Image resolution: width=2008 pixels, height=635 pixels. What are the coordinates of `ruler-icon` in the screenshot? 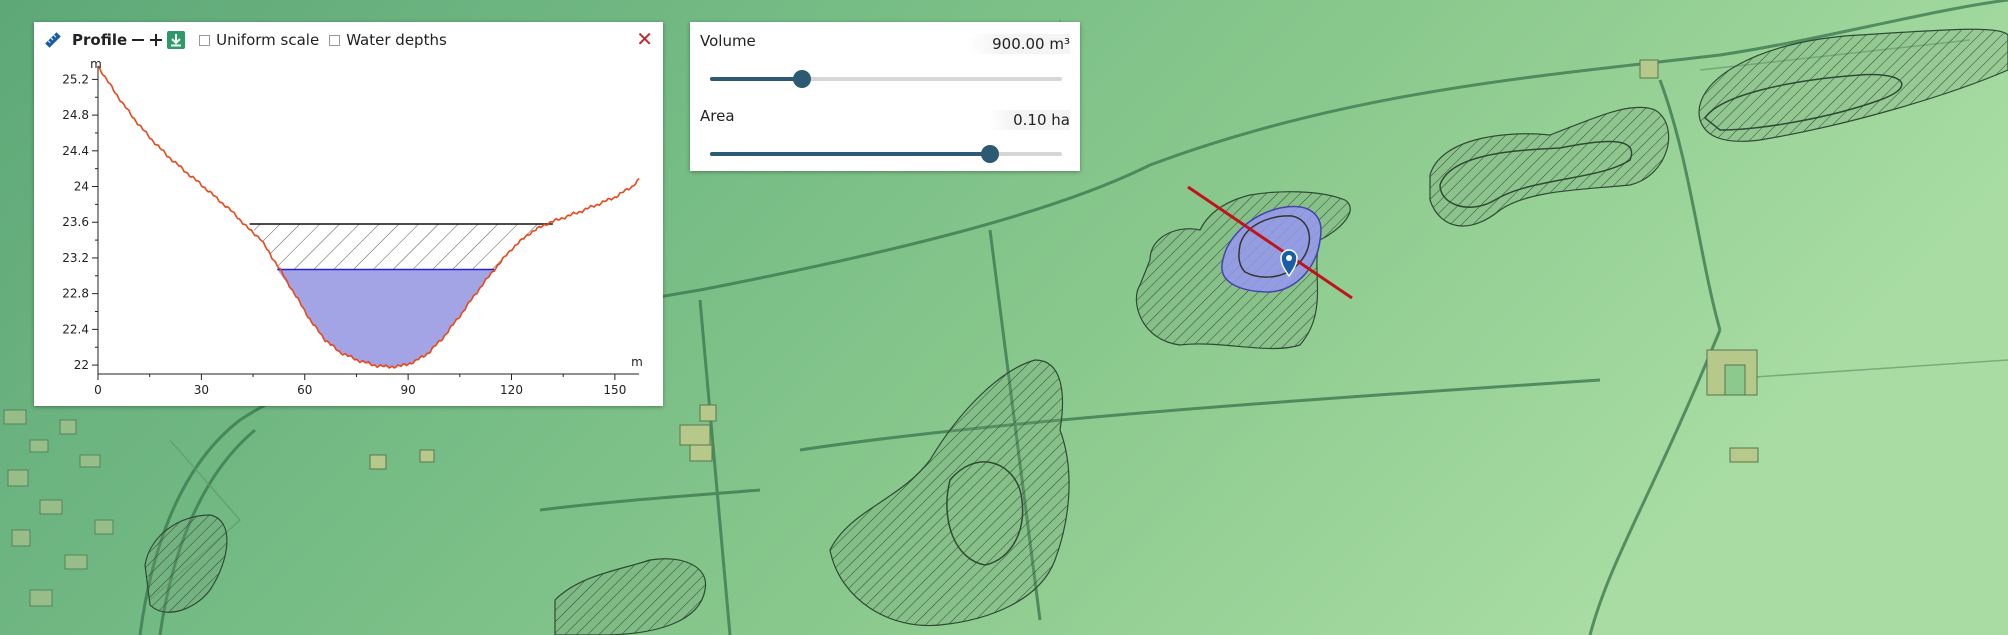 It's located at (53, 40).